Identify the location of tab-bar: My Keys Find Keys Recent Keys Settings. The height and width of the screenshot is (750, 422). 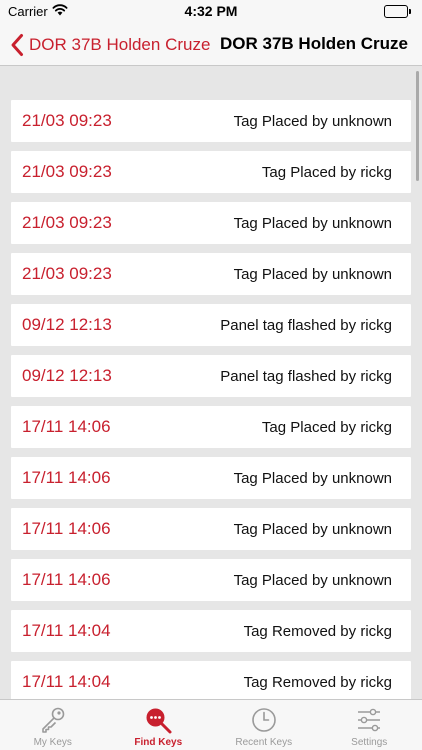
(211, 724).